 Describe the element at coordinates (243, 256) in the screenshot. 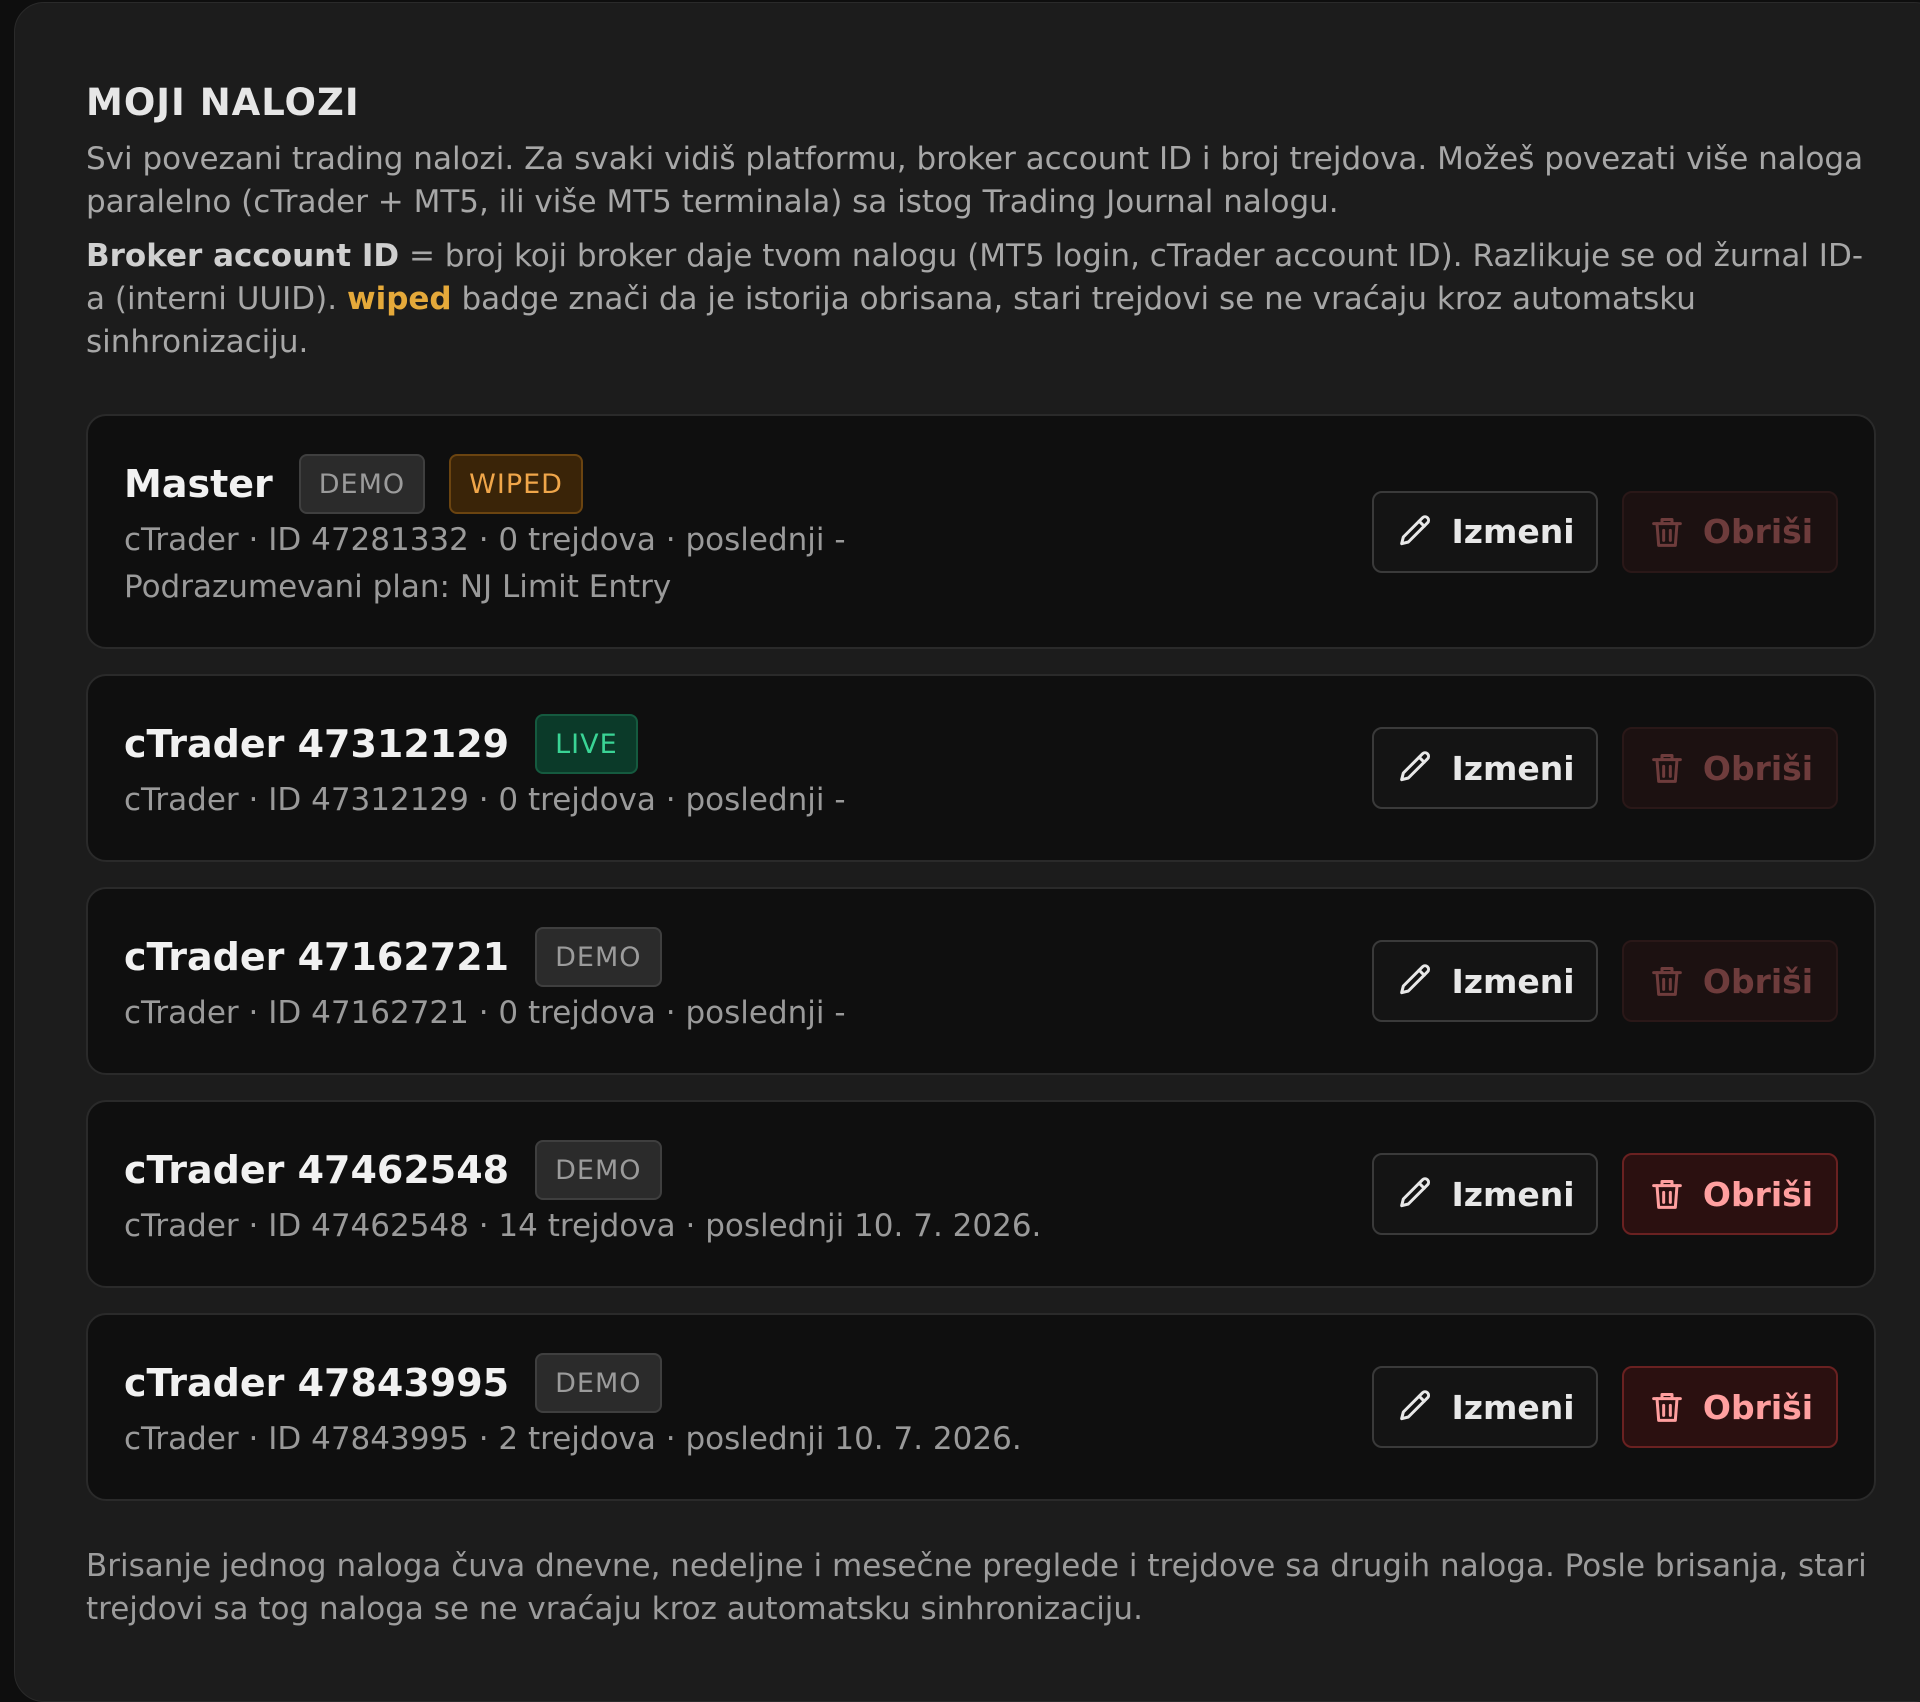

I see `note-strong: Broker account ID` at that location.